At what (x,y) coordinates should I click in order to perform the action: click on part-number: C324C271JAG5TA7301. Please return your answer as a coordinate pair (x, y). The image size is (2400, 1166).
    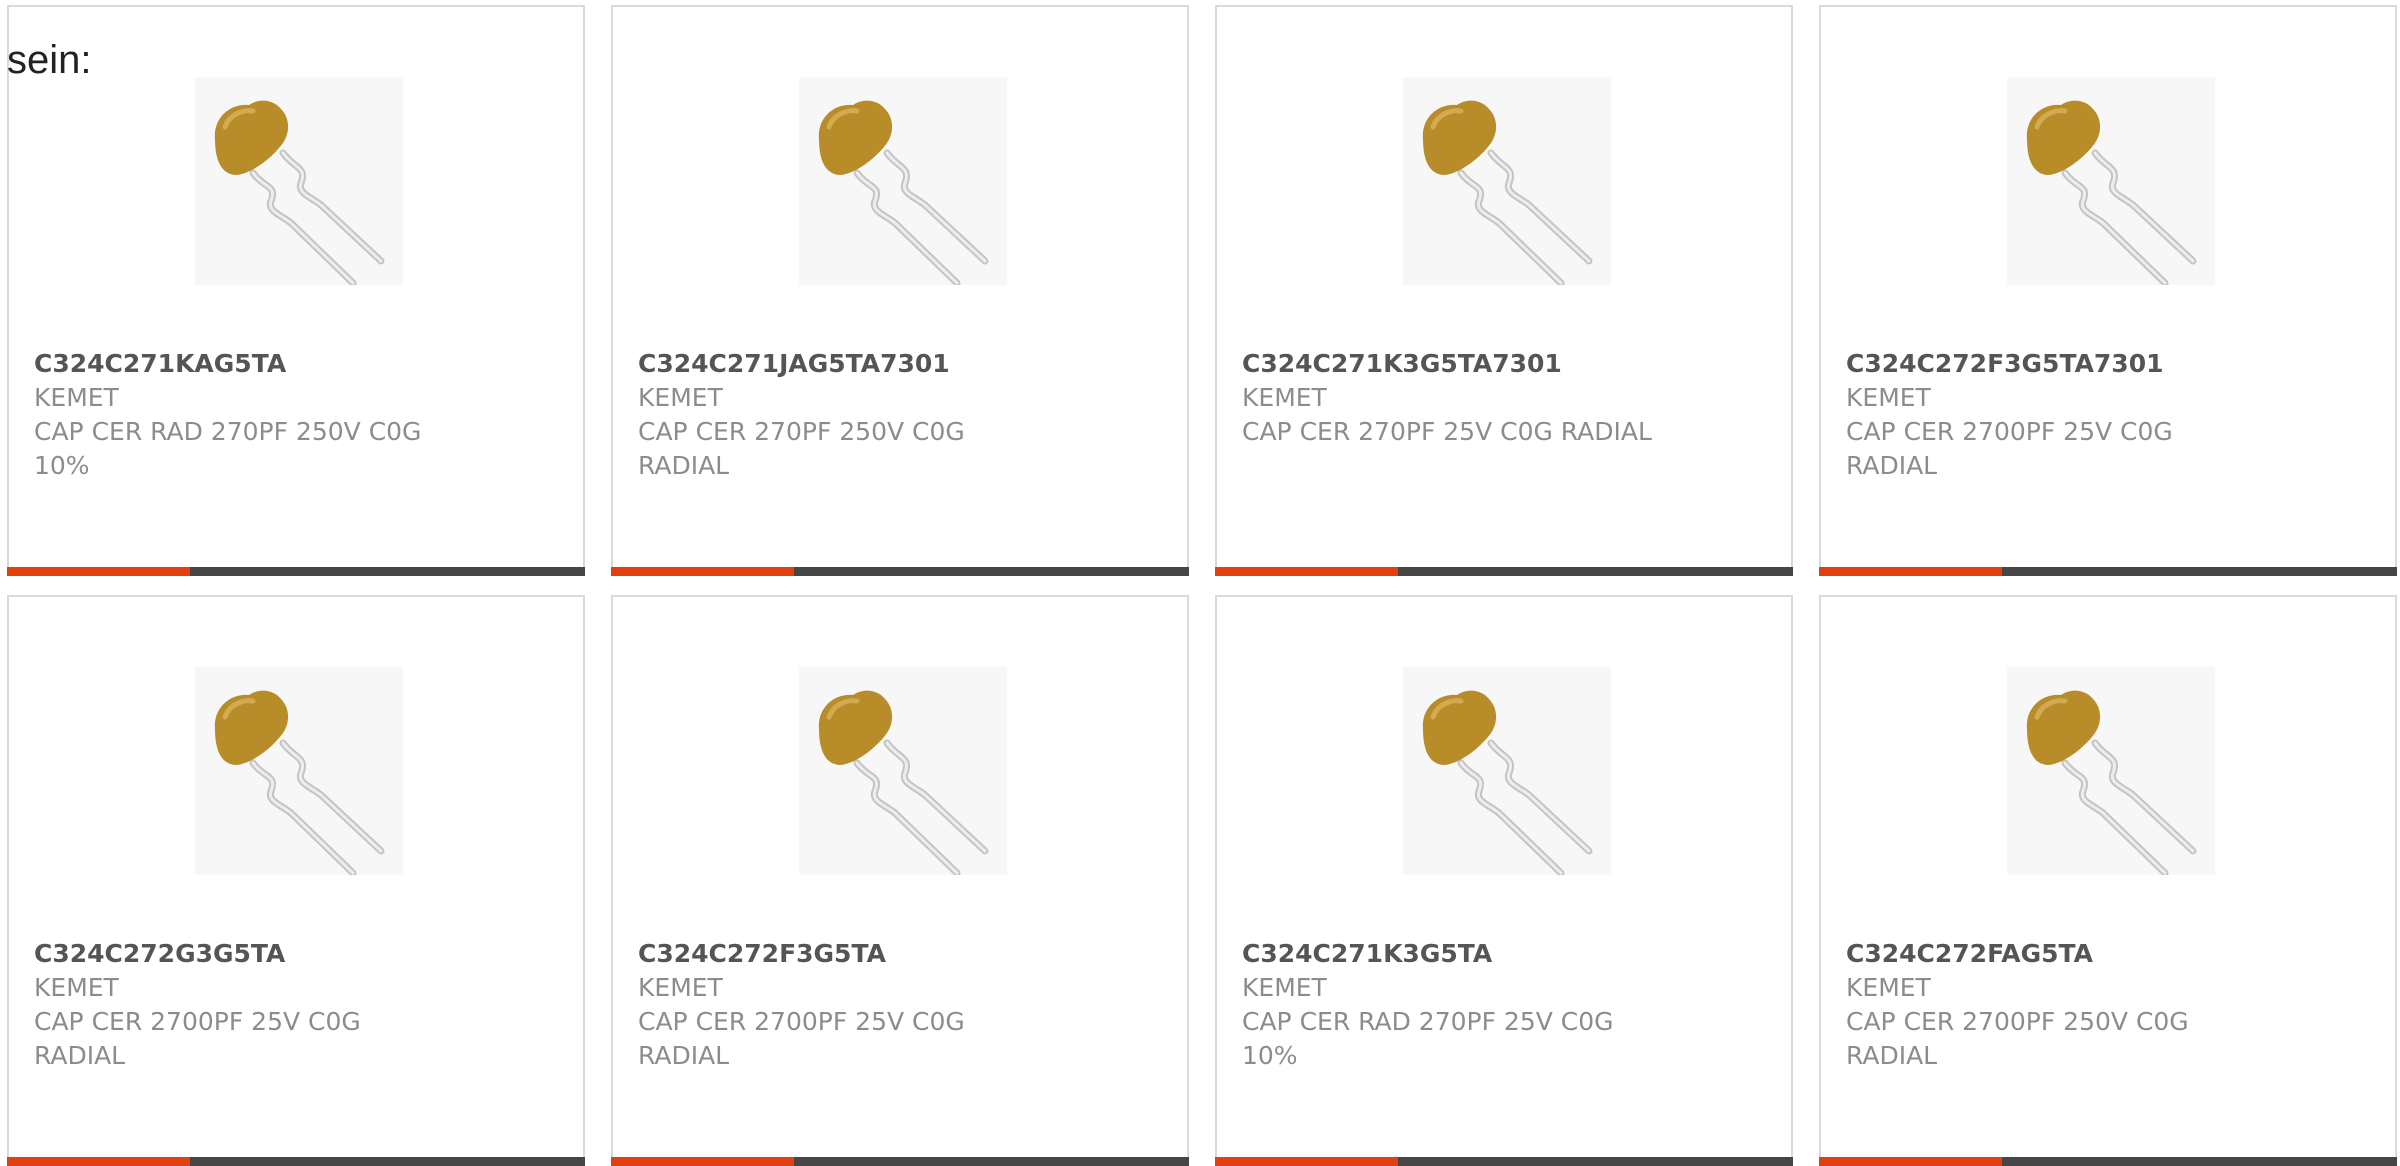
    Looking at the image, I should click on (898, 364).